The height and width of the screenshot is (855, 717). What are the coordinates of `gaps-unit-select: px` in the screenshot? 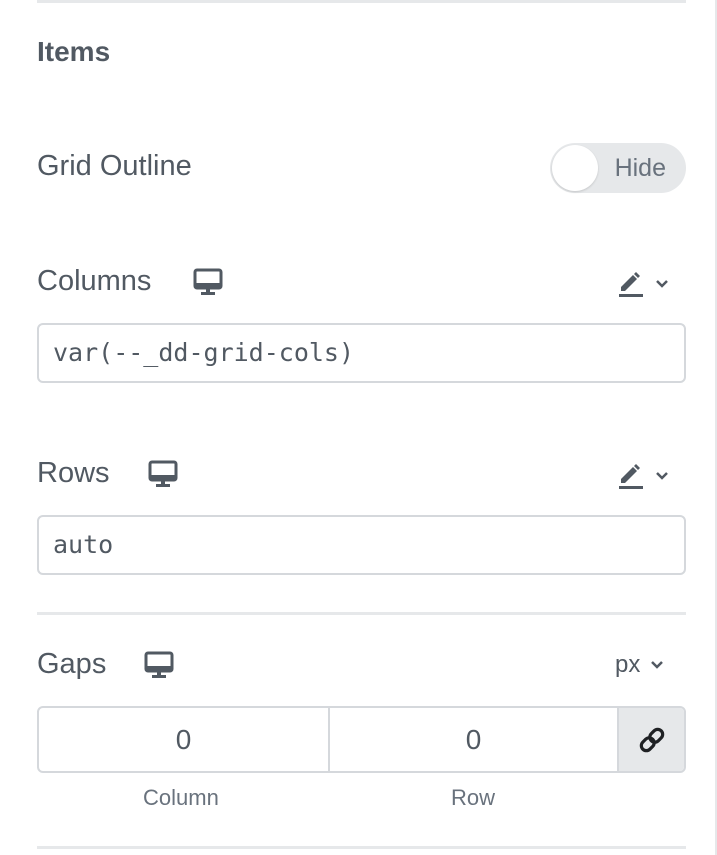 It's located at (639, 665).